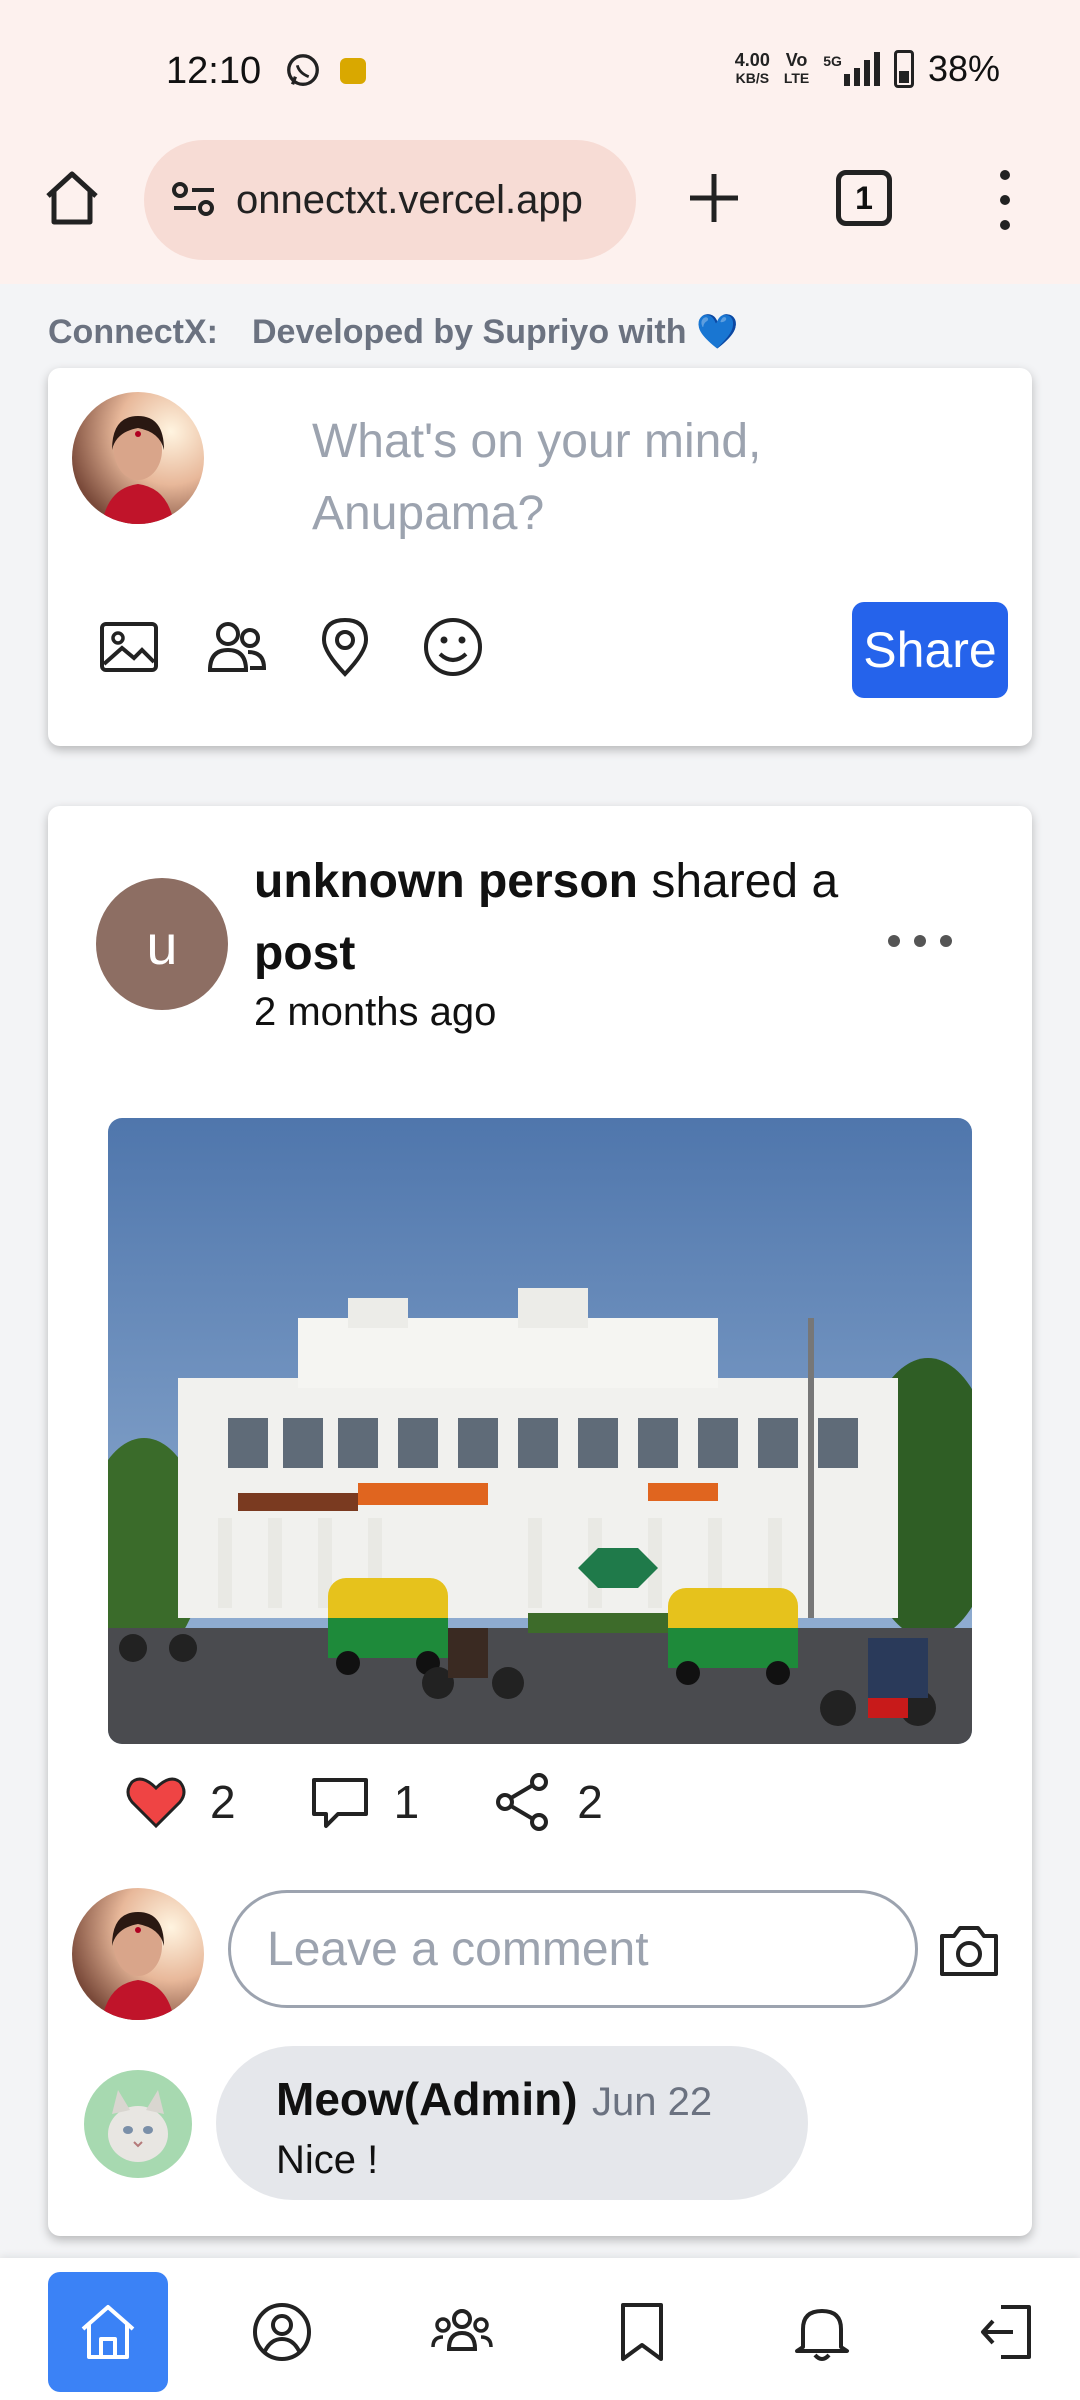 The width and height of the screenshot is (1080, 2400). Describe the element at coordinates (522, 1802) in the screenshot. I see `share-icon` at that location.